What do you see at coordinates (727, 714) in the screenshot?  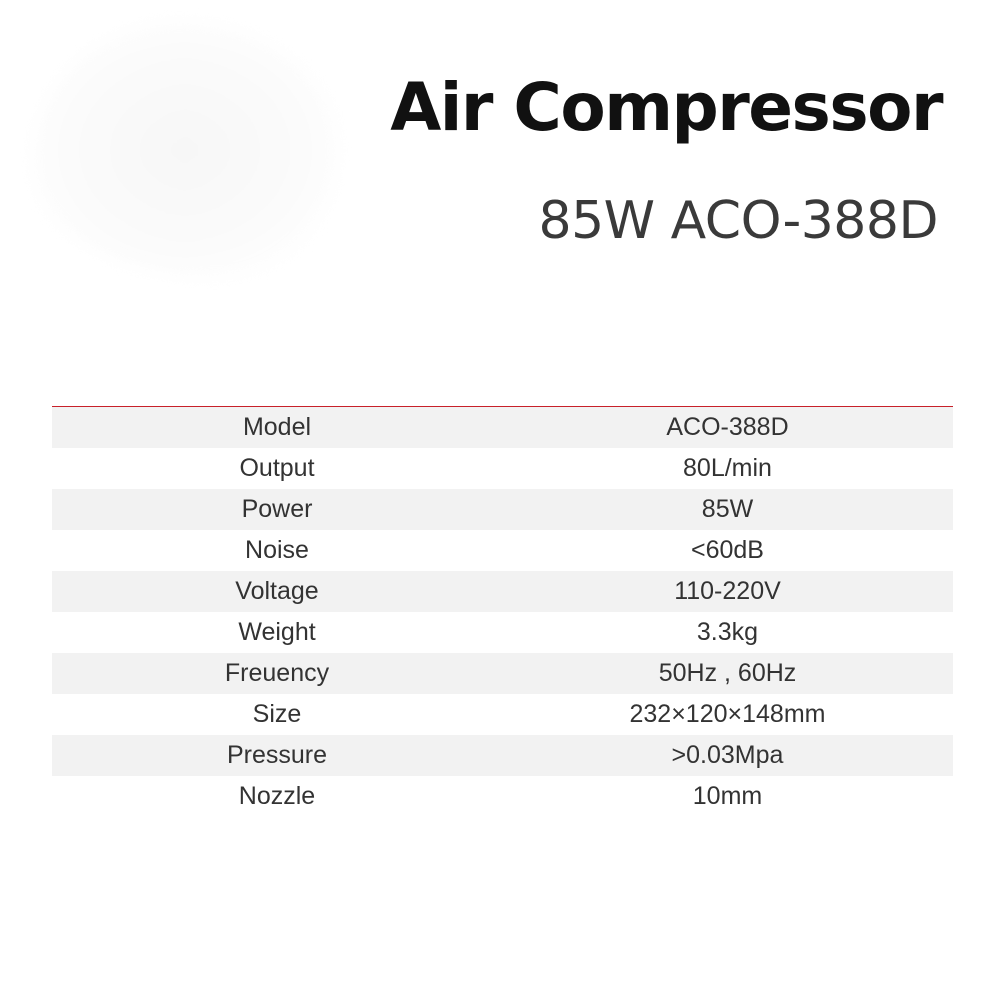 I see `spec-value: 232×120×148mm` at bounding box center [727, 714].